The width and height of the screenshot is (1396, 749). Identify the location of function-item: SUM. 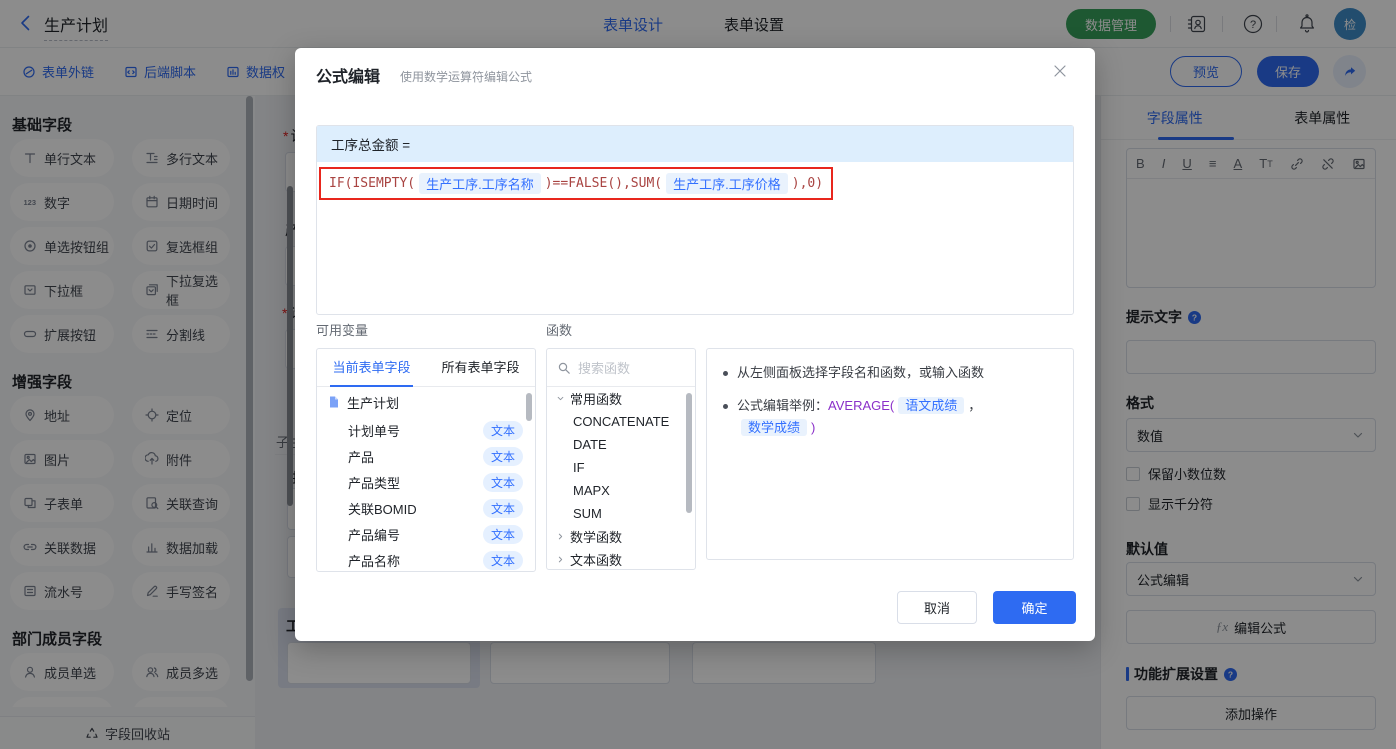
(621, 513).